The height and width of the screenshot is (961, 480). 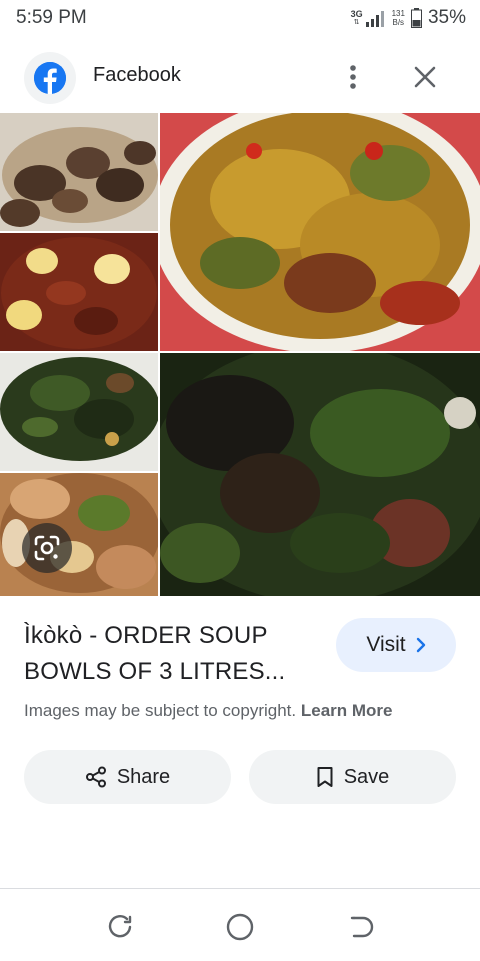 I want to click on status-bar: 5:59 PM 3G ⇅ 131 B/s 35%, so click(x=240, y=18).